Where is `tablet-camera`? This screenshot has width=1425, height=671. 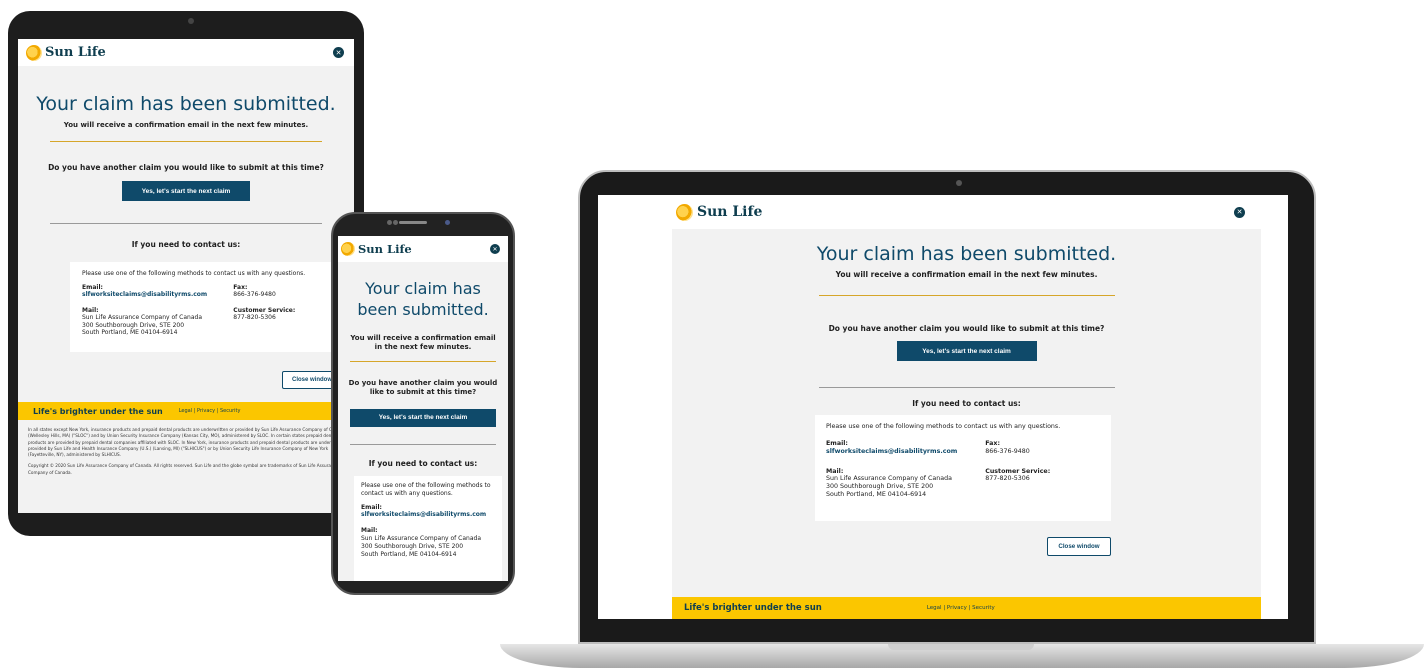 tablet-camera is located at coordinates (191, 21).